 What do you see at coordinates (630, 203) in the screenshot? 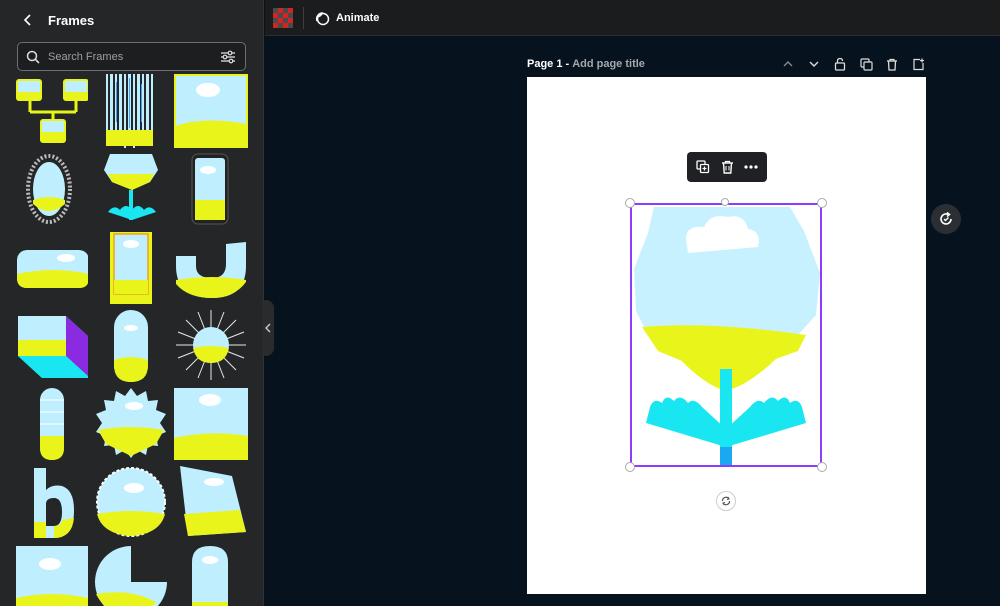
I see `resize-handle-top-left` at bounding box center [630, 203].